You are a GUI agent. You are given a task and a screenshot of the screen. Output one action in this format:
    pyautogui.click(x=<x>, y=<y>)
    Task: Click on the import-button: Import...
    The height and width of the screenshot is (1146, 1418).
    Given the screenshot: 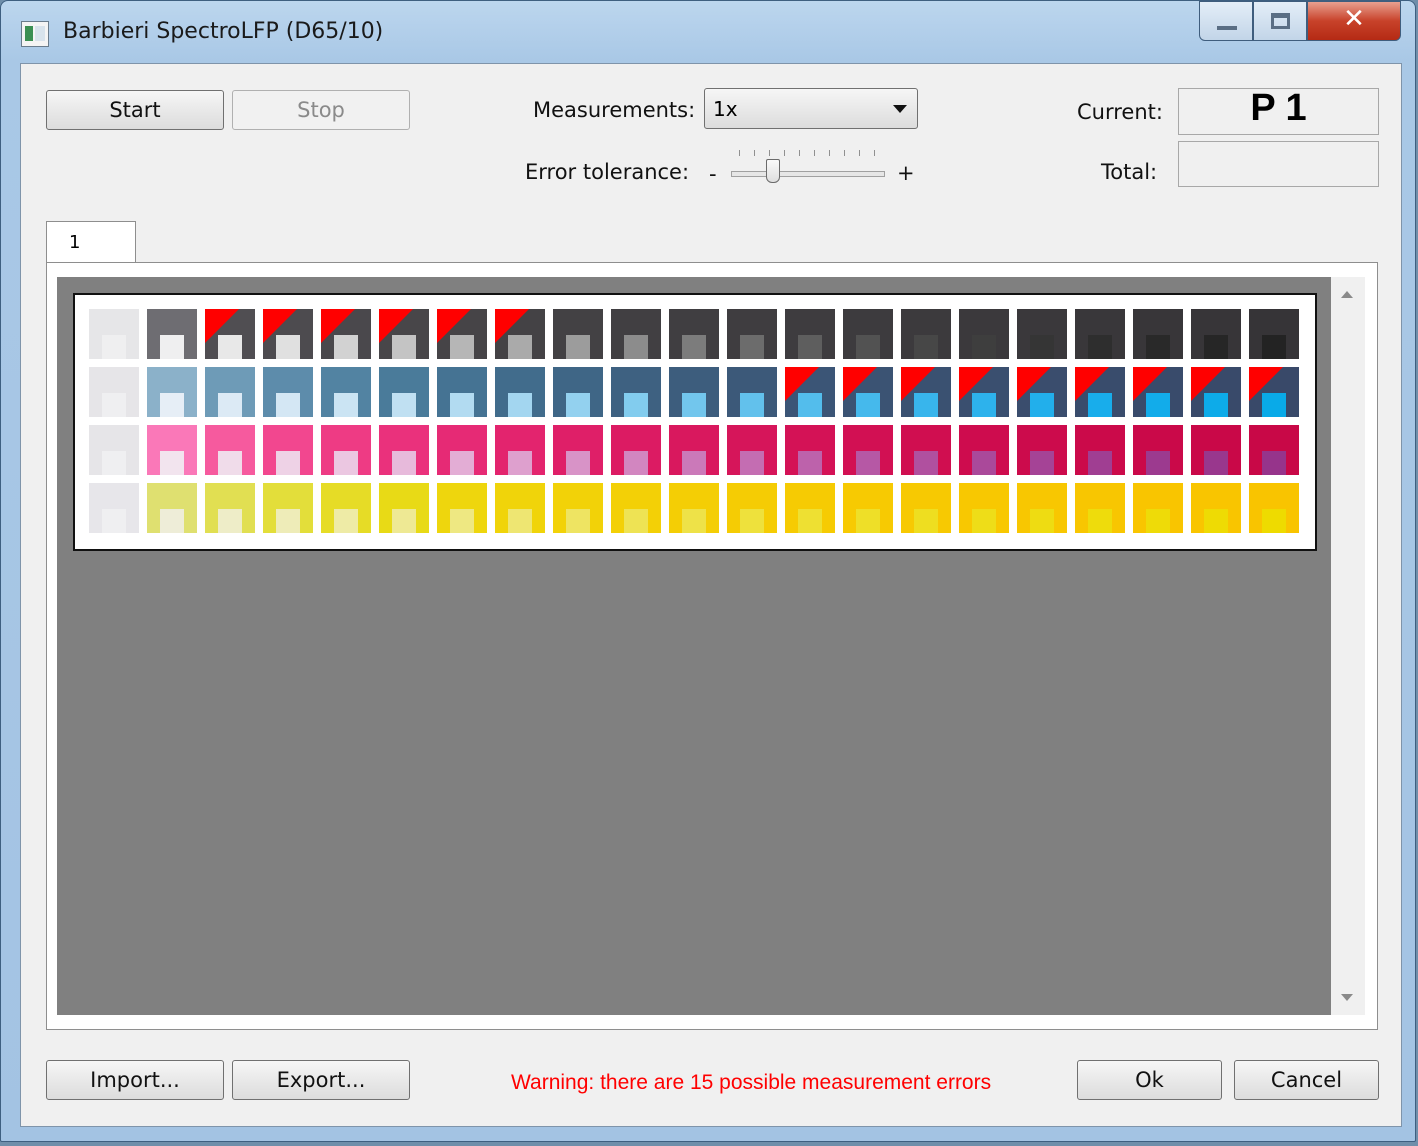 What is the action you would take?
    pyautogui.click(x=135, y=1080)
    